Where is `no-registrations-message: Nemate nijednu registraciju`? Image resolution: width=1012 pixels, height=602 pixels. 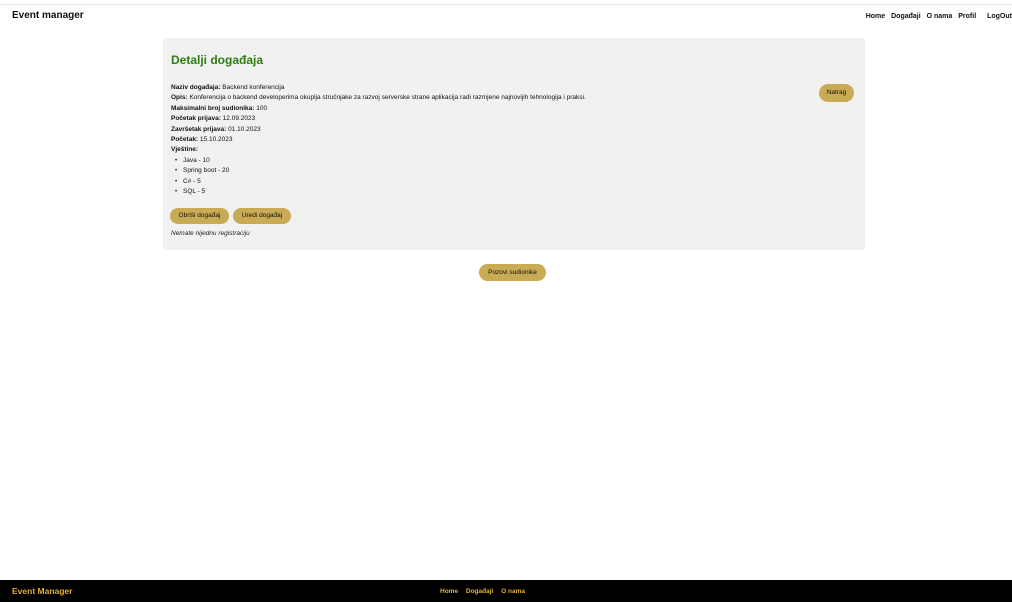
no-registrations-message: Nemate nijednu registraciju is located at coordinates (210, 233).